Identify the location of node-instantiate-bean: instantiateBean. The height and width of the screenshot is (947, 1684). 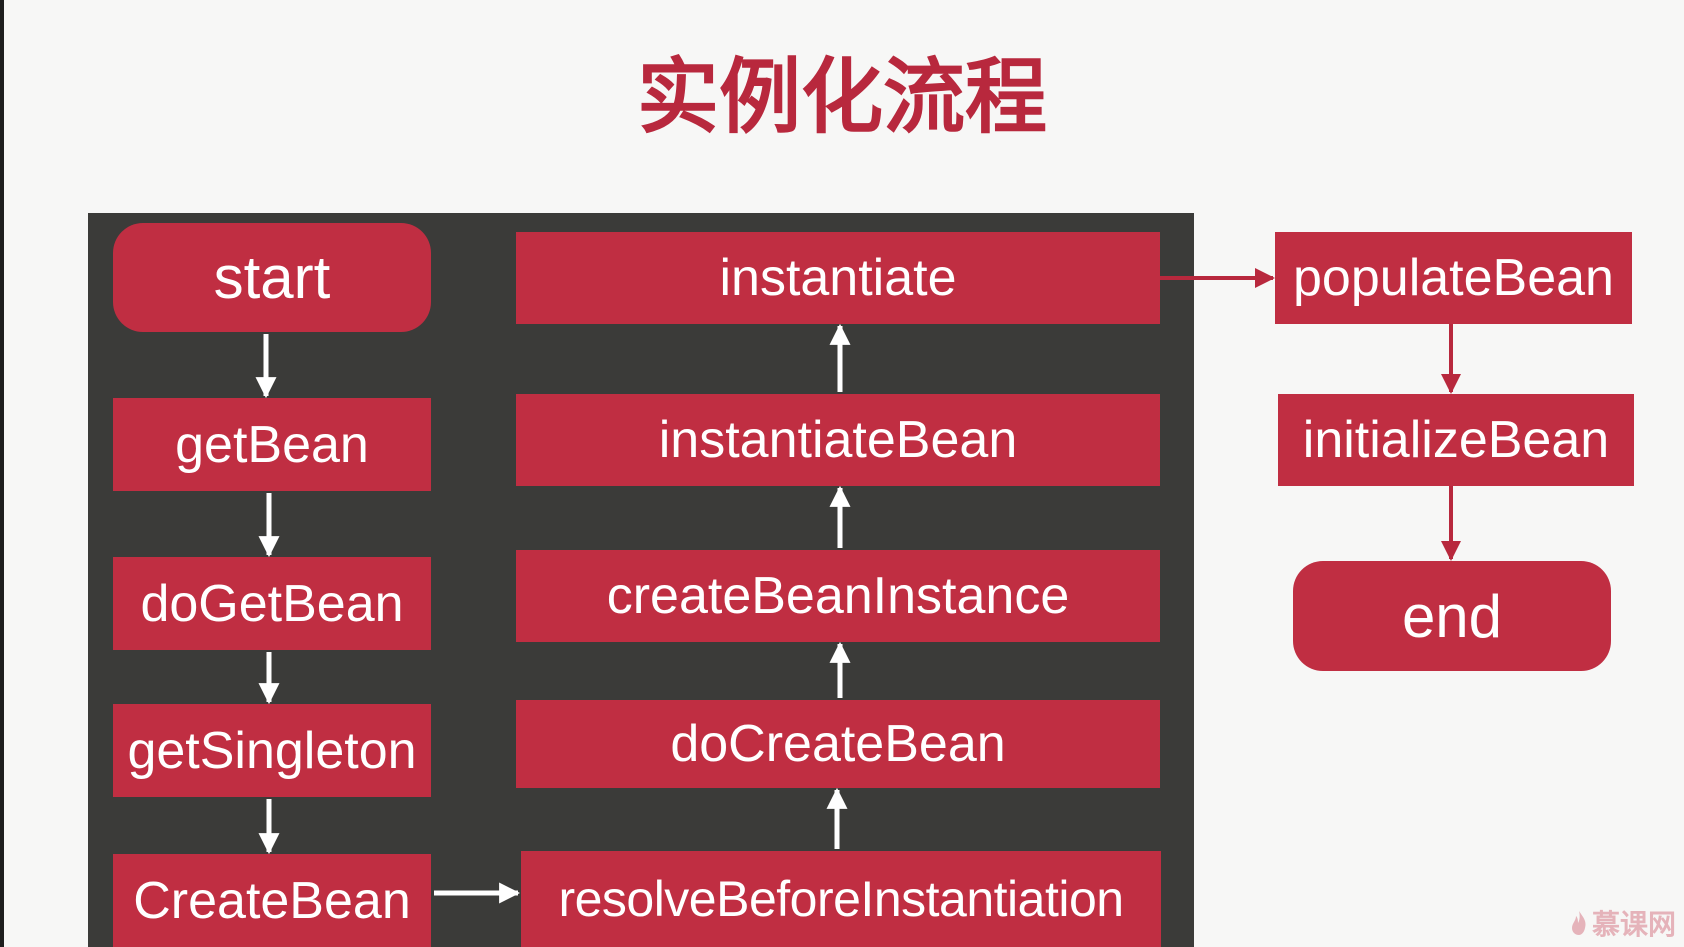
(838, 440).